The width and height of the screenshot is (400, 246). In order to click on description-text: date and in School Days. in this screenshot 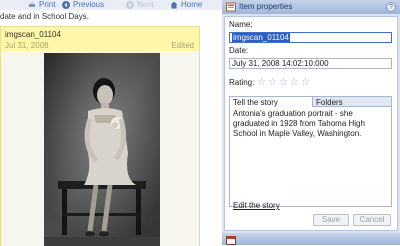, I will do `click(44, 16)`.